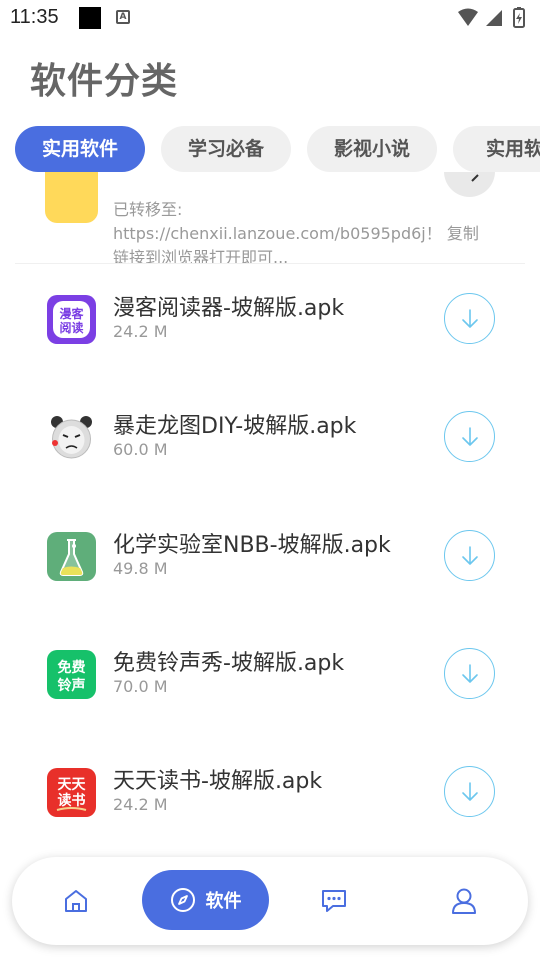 This screenshot has height=960, width=540. What do you see at coordinates (270, 687) in the screenshot?
I see `app-list-item: 免费 铃声 免费铃声秀-坡解版.apk 70.0 M` at bounding box center [270, 687].